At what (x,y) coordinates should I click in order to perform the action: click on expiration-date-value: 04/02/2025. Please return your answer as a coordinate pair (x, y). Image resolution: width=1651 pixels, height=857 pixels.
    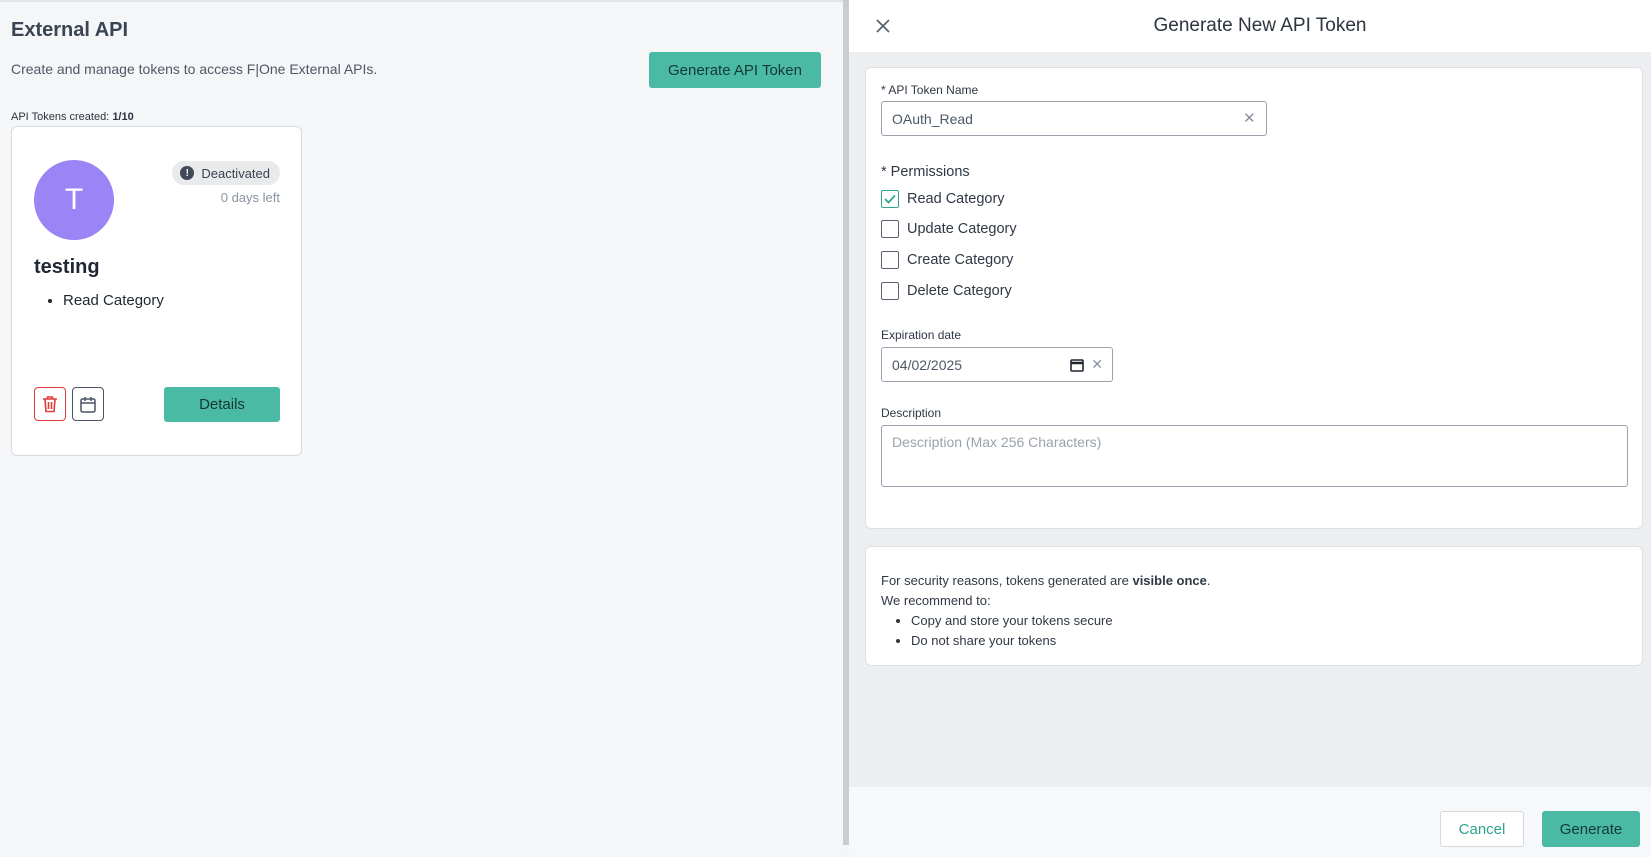
    Looking at the image, I should click on (927, 364).